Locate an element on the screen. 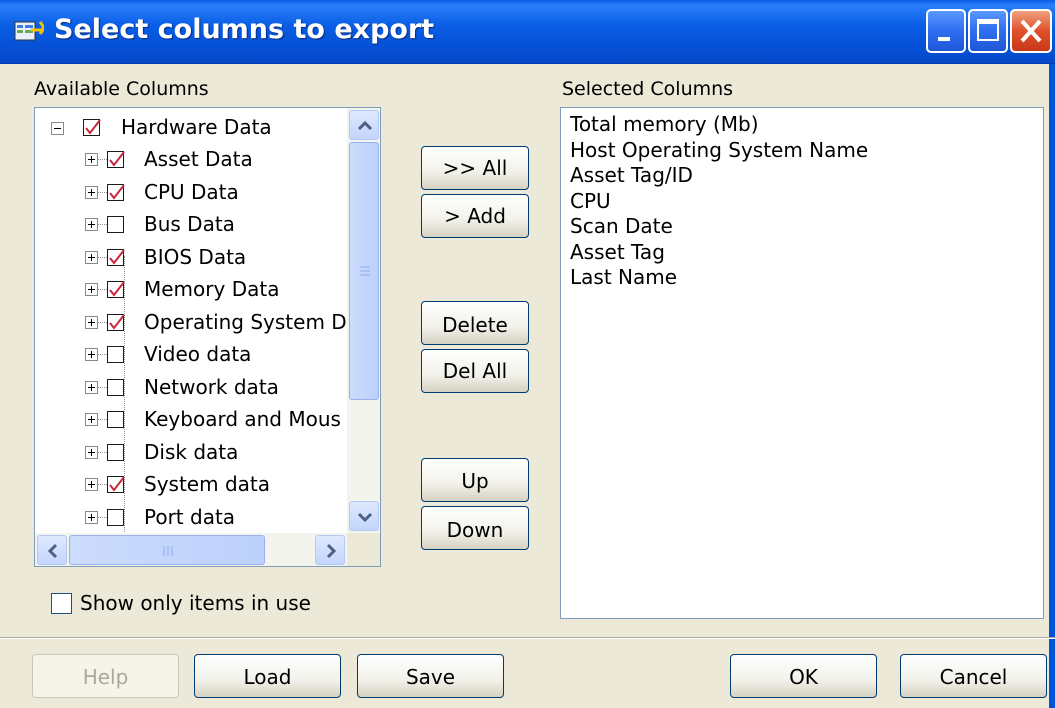 The image size is (1055, 708). checkbox-hardware-data is located at coordinates (92, 127).